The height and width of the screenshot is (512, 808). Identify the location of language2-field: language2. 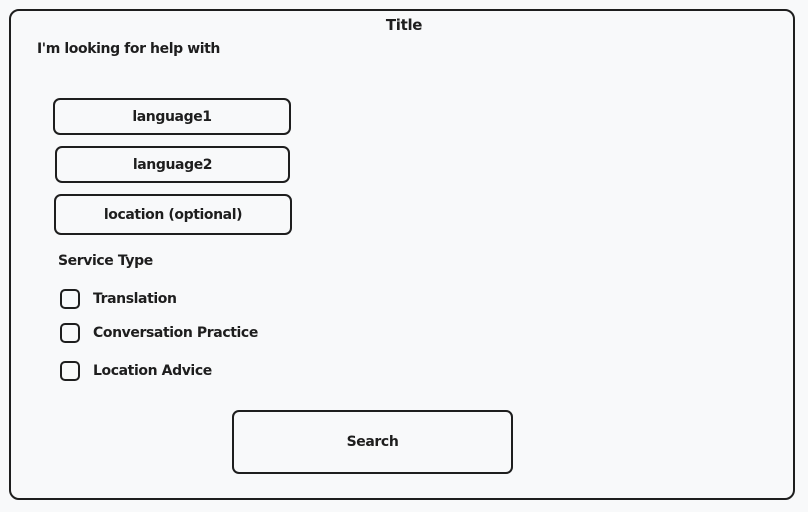
(172, 164).